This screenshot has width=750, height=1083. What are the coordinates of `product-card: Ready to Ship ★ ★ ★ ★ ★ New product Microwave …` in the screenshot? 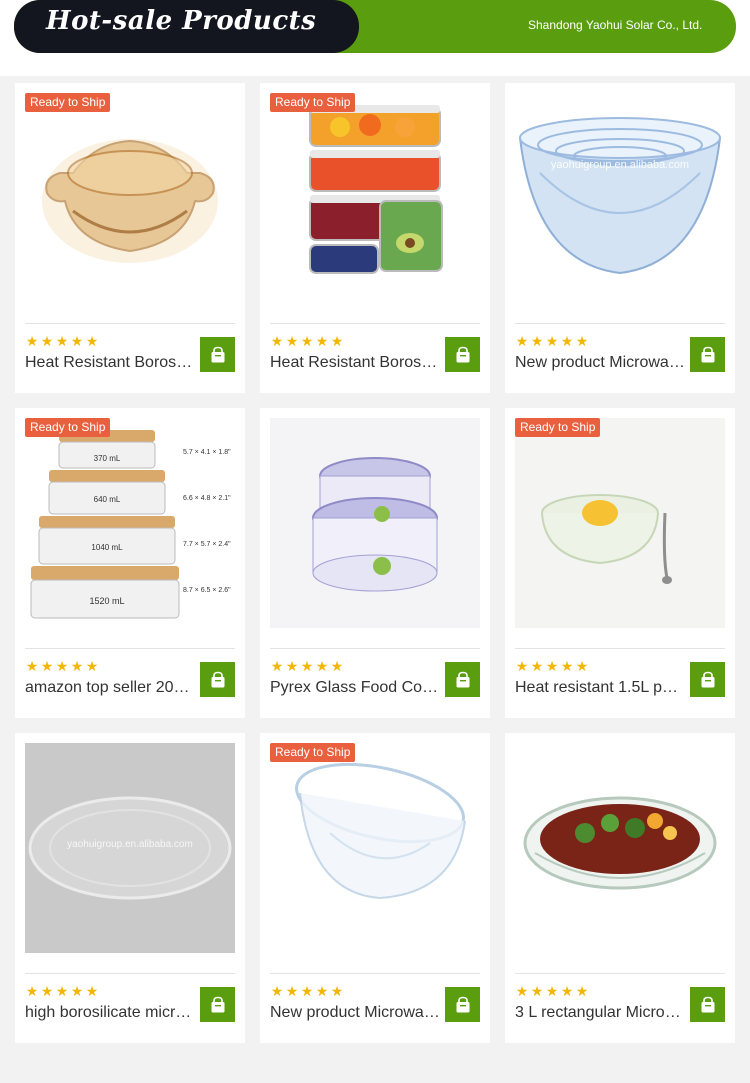 It's located at (375, 888).